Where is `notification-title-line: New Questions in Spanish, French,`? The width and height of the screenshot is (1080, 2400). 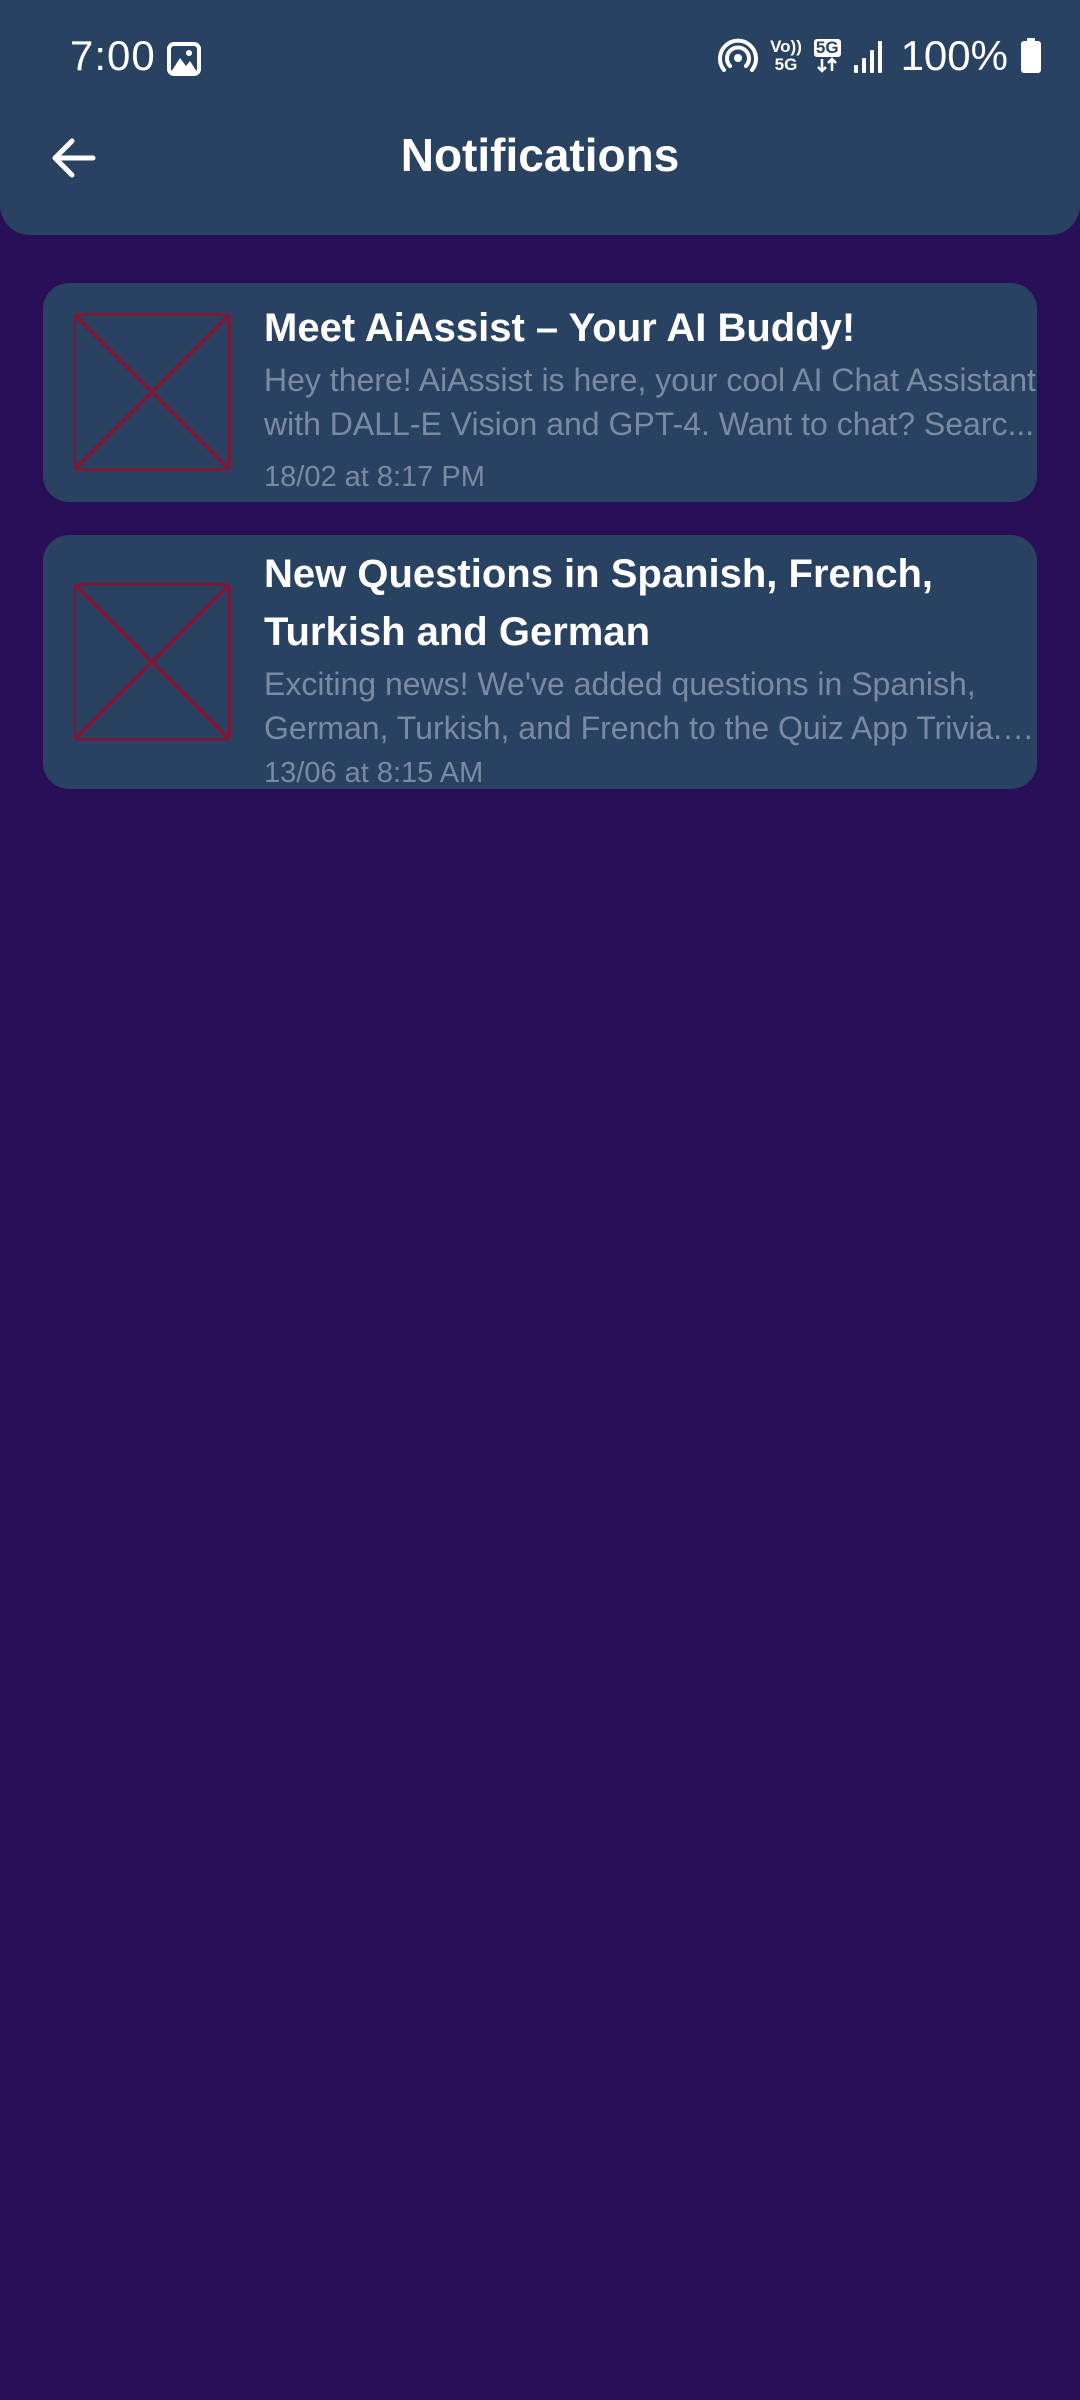
notification-title-line: New Questions in Spanish, French, is located at coordinates (599, 574).